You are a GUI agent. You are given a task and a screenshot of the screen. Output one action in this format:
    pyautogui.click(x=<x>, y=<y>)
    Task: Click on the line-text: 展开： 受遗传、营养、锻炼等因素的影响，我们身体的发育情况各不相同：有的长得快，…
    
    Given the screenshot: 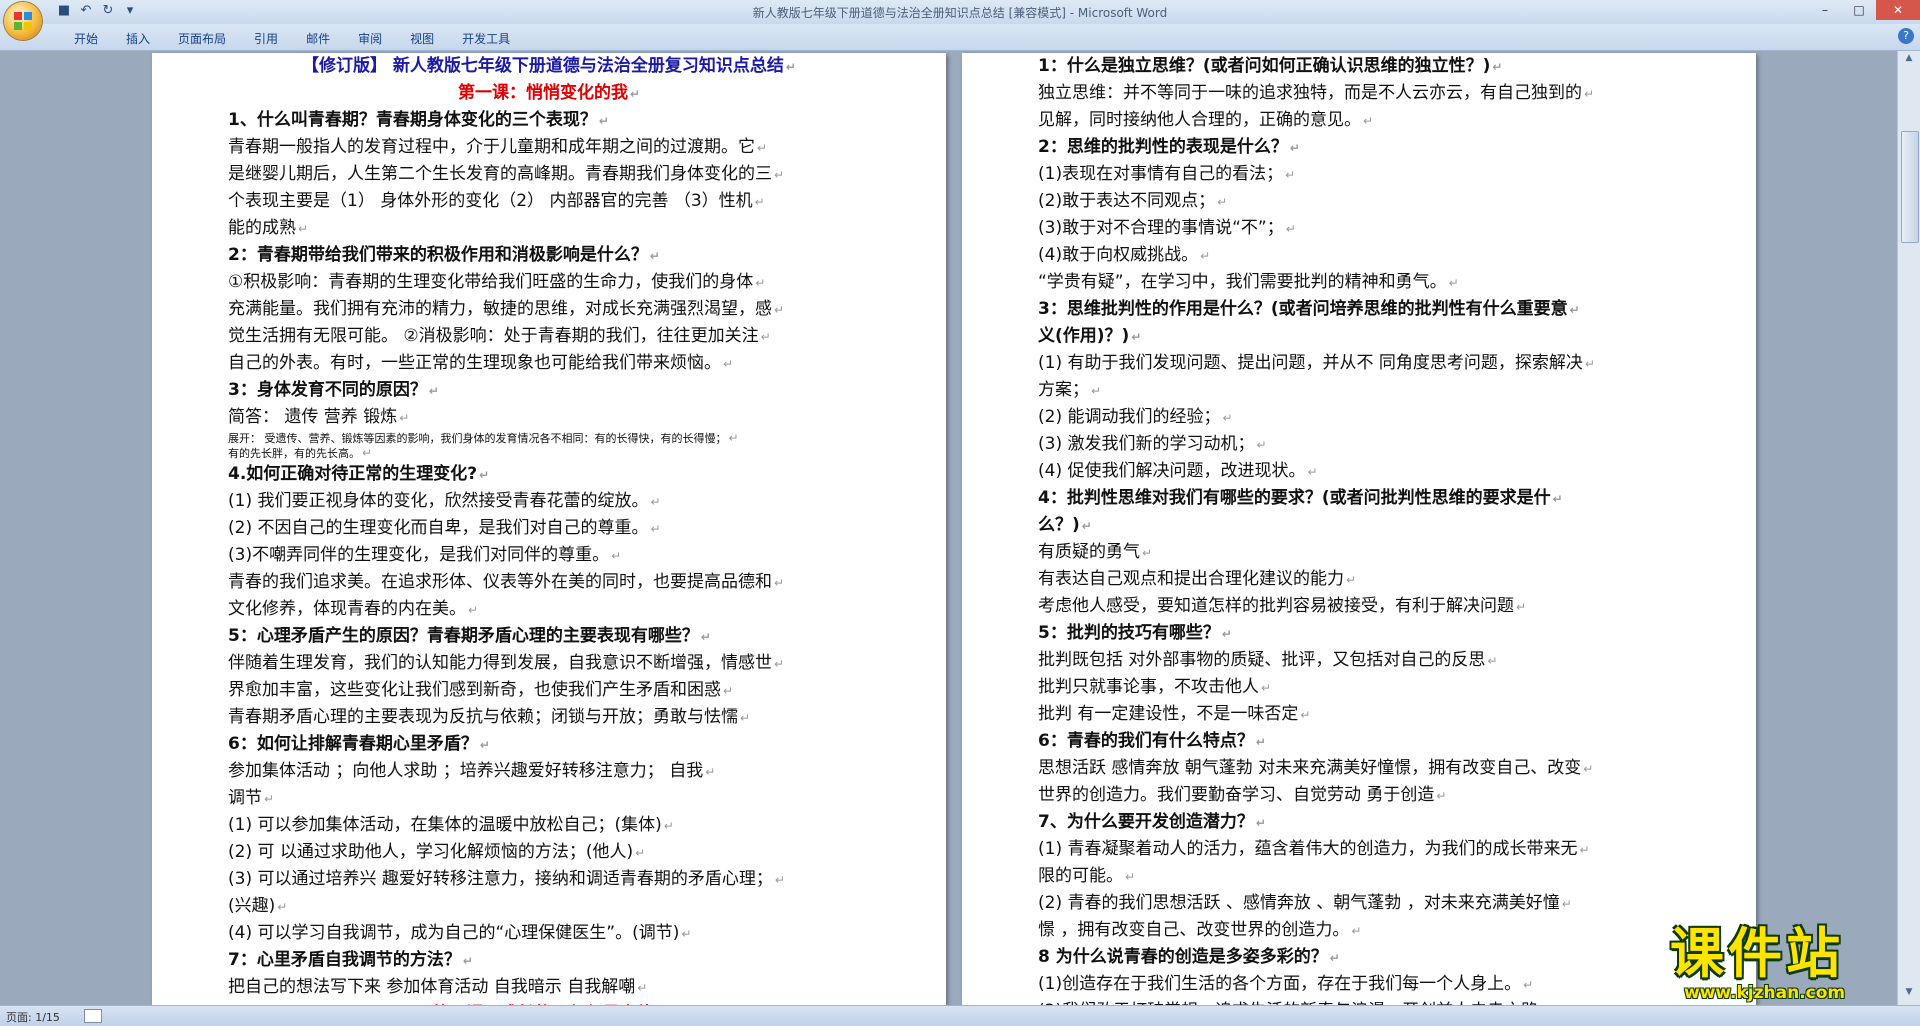 What is the action you would take?
    pyautogui.click(x=477, y=438)
    